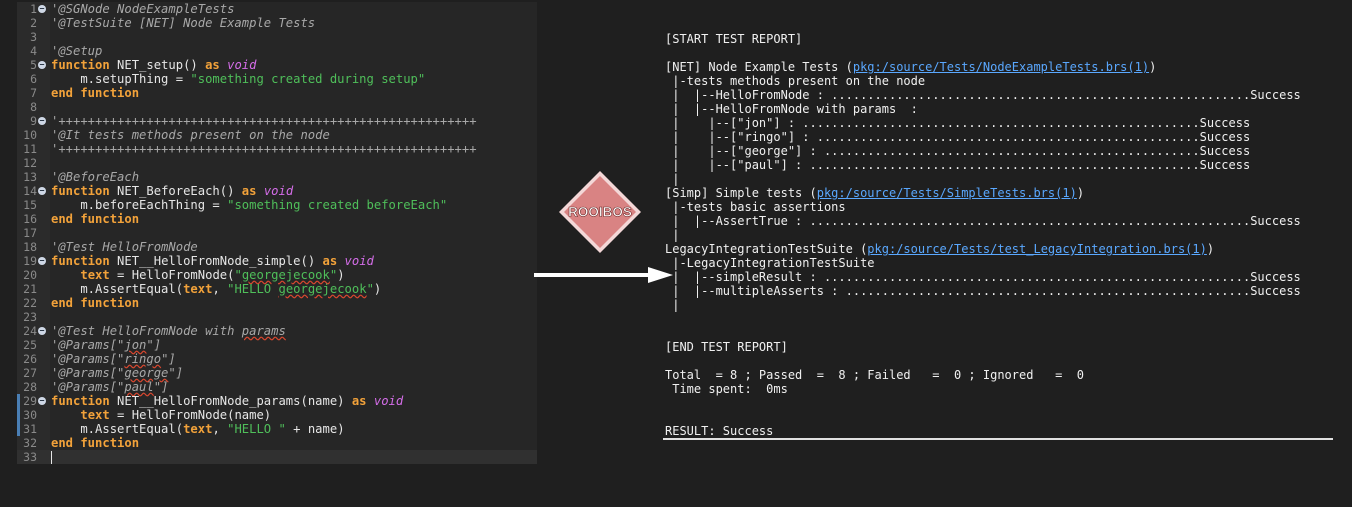  What do you see at coordinates (277, 65) in the screenshot?
I see `code-line: 5− function NET_setup() as void` at bounding box center [277, 65].